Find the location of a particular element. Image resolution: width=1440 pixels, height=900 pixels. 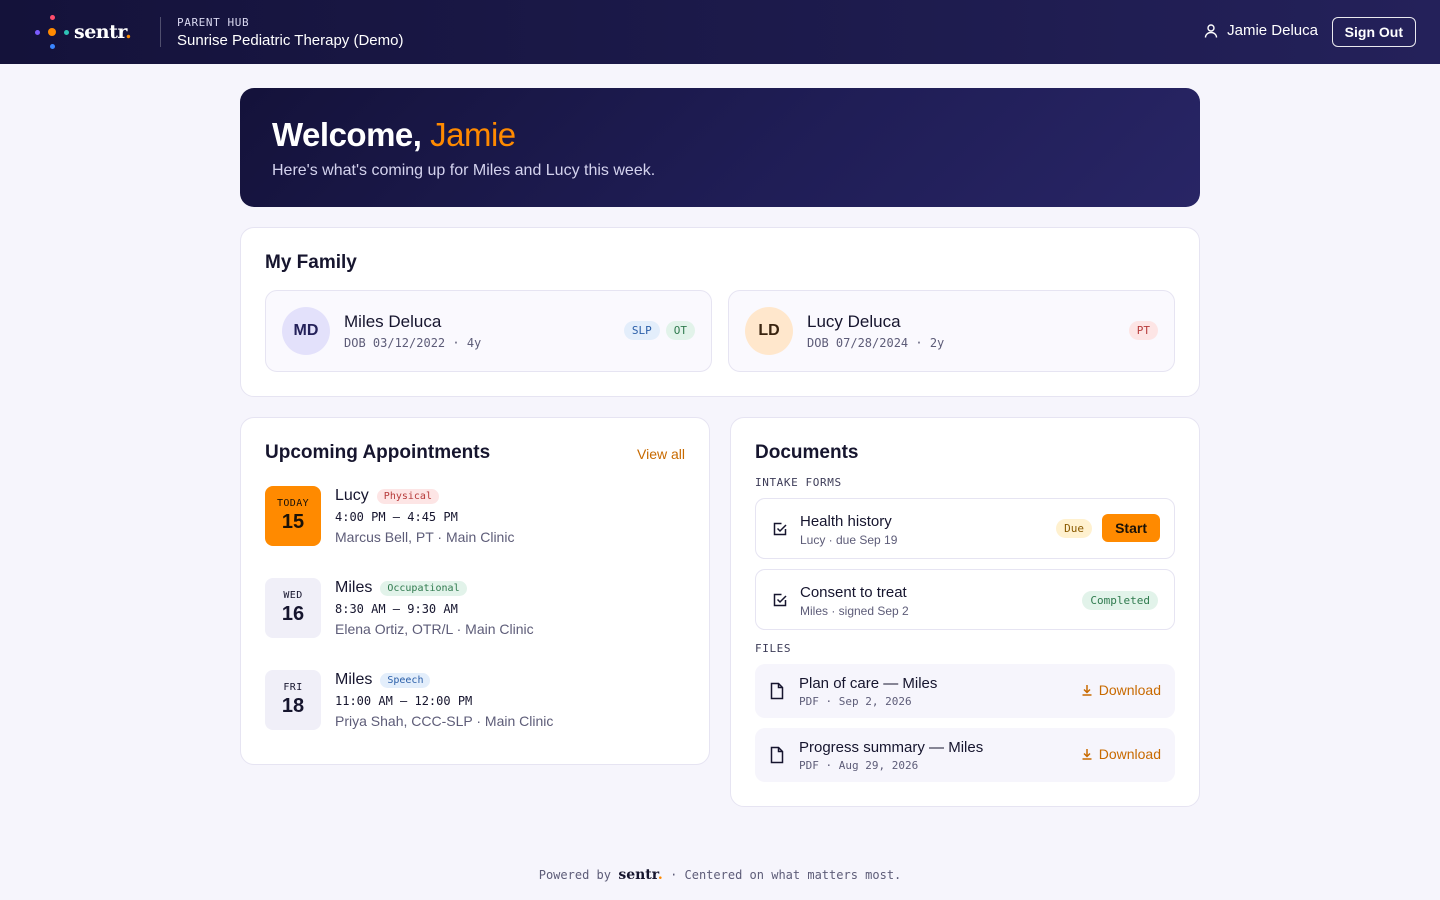

appointment-time: 11:00 AM – 12:00 PM is located at coordinates (404, 701).